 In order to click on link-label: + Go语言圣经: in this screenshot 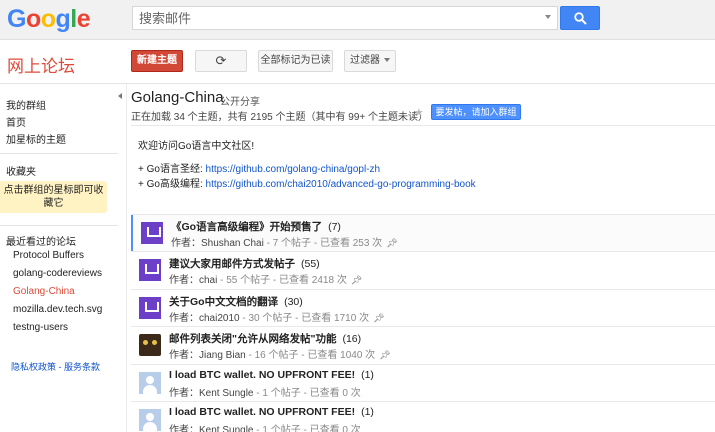, I will do `click(172, 169)`.